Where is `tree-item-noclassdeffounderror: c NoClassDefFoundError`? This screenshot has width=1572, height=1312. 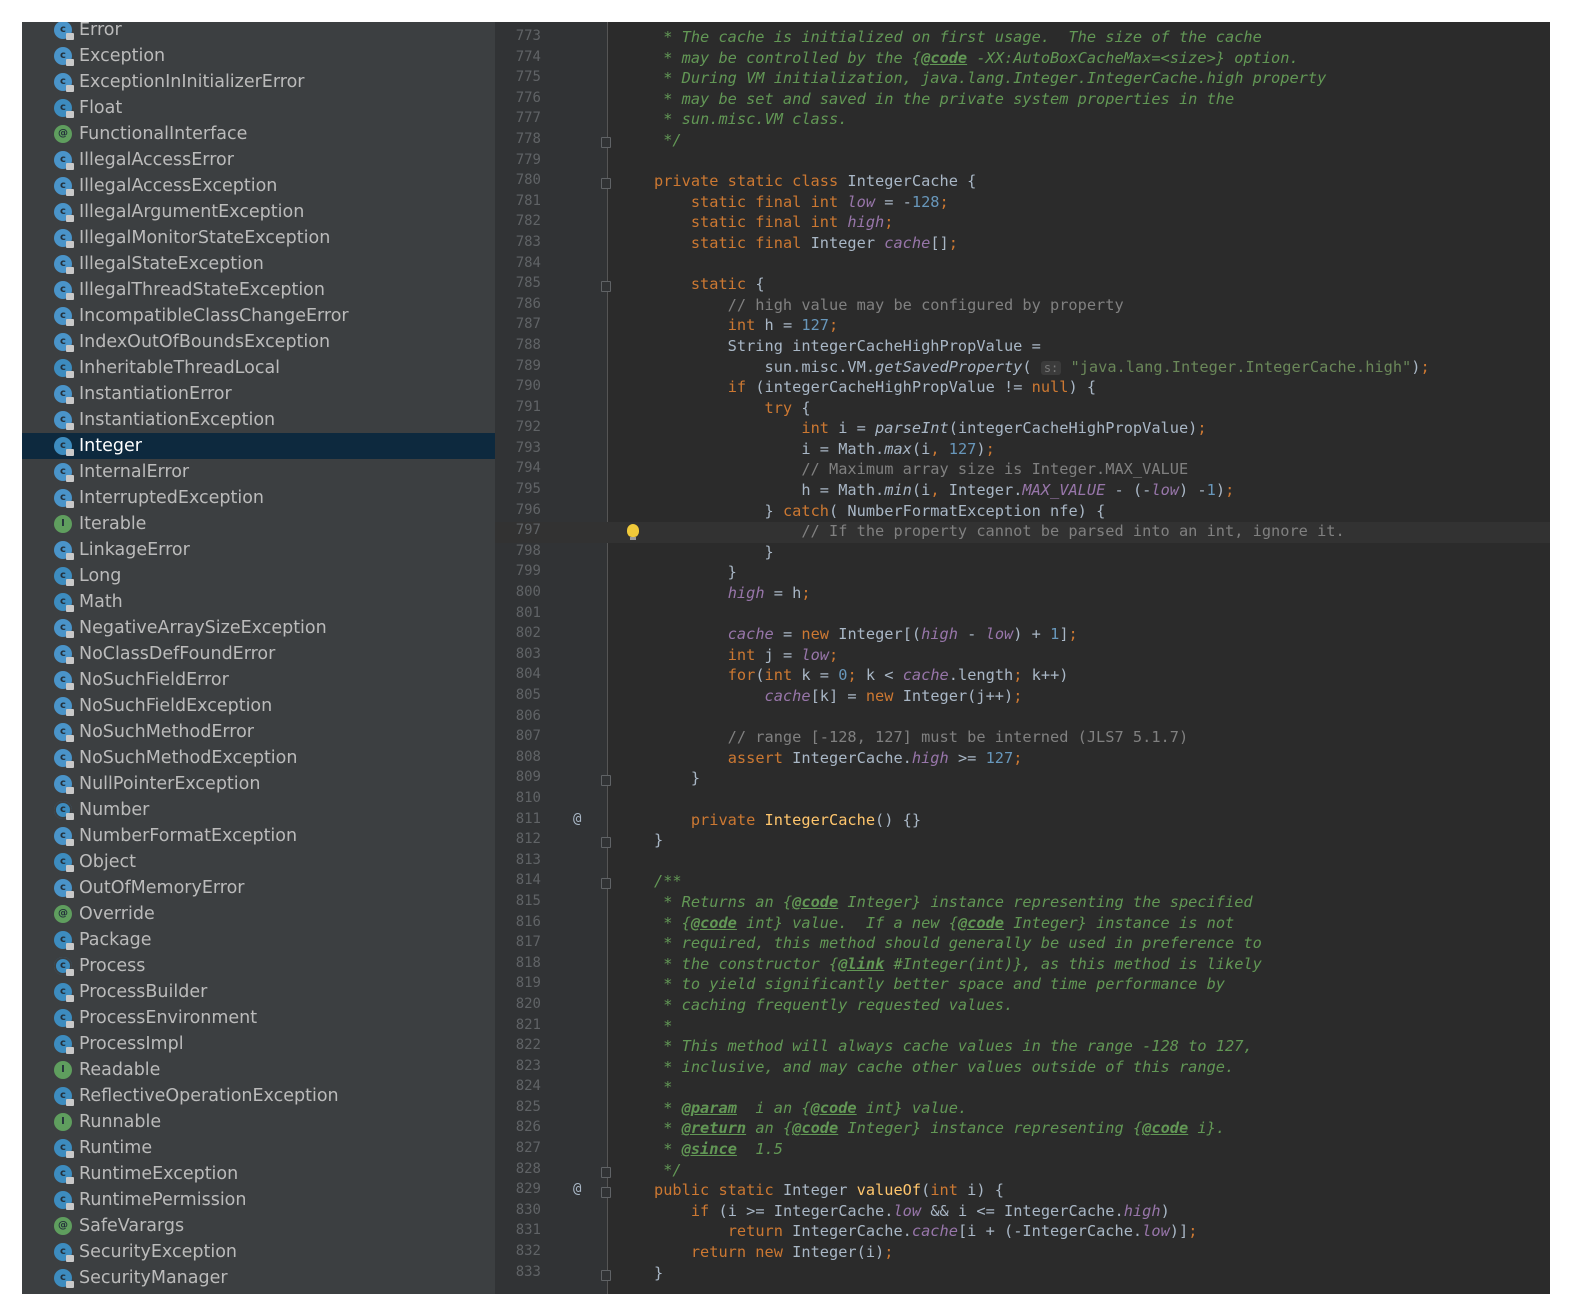 tree-item-noclassdeffounderror: c NoClassDefFoundError is located at coordinates (258, 654).